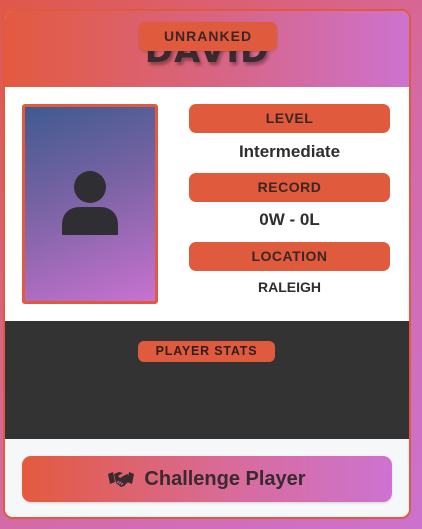  What do you see at coordinates (289, 151) in the screenshot?
I see `level-value: Intermediate` at bounding box center [289, 151].